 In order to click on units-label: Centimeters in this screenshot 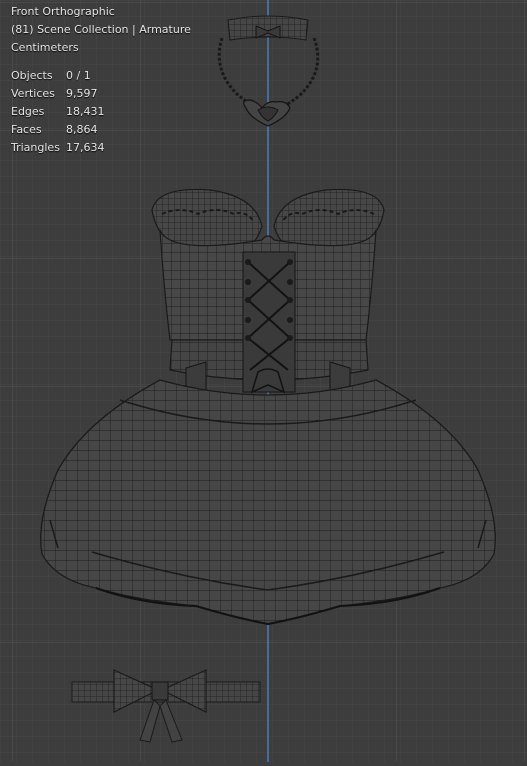, I will do `click(45, 47)`.